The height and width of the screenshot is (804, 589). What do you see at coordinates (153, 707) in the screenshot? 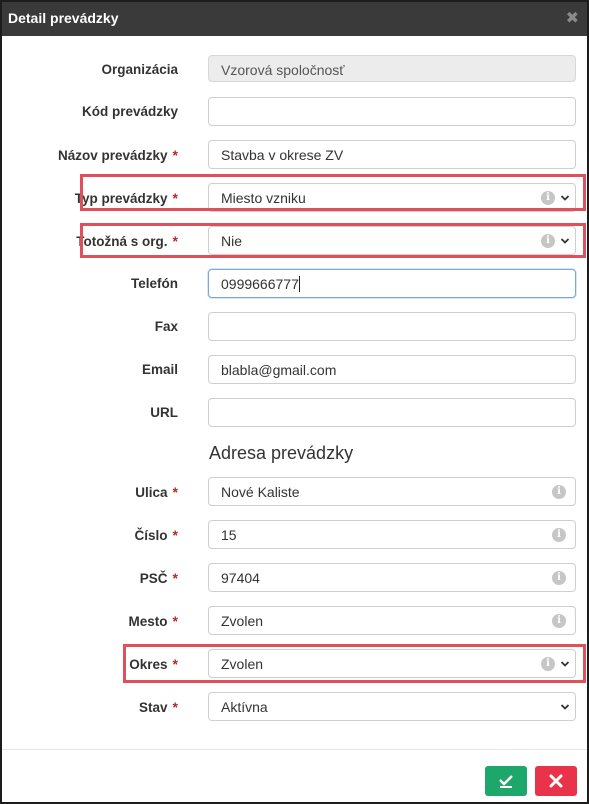
I see `label-stav-text: Stav` at bounding box center [153, 707].